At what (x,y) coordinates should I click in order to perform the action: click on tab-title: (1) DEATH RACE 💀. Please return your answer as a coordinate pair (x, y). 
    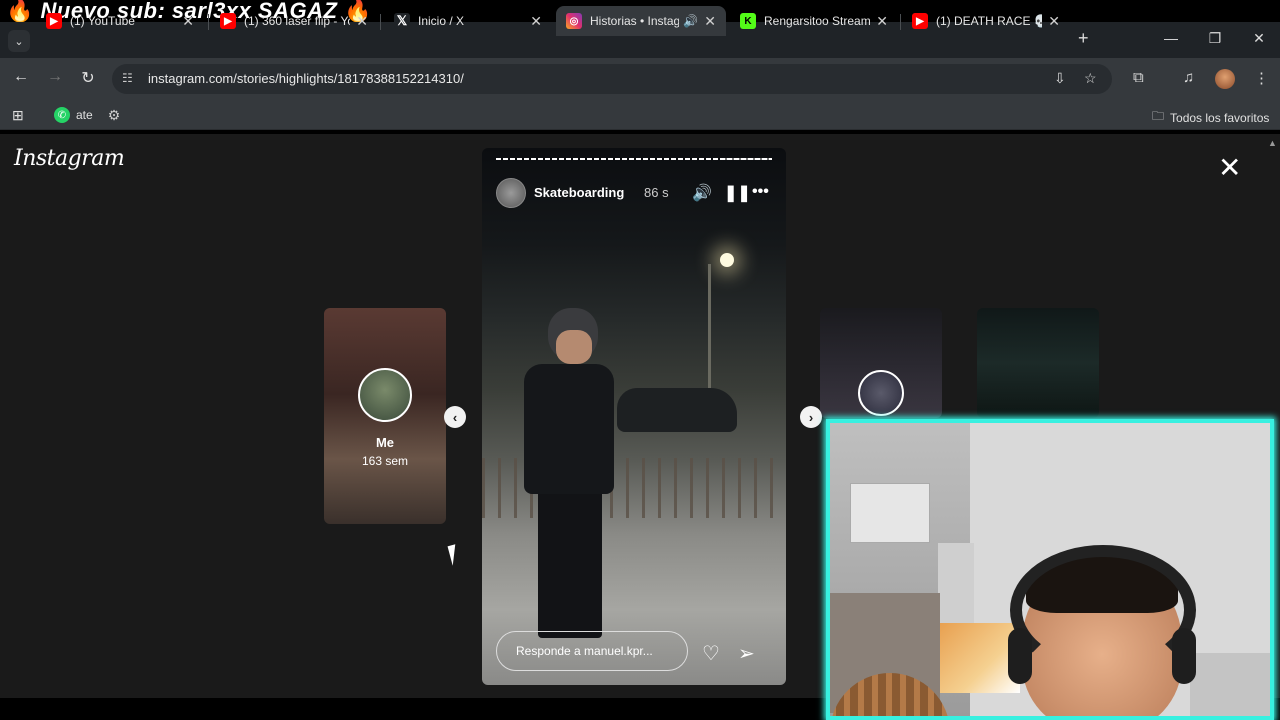
    Looking at the image, I should click on (989, 21).